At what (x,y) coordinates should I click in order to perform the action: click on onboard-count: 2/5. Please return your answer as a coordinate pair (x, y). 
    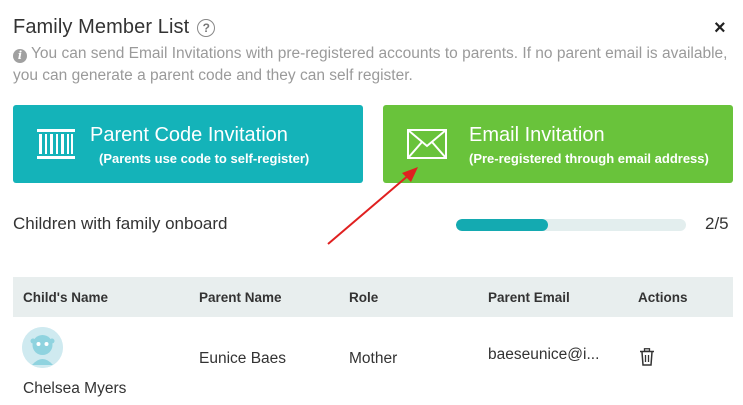
    Looking at the image, I should click on (717, 223).